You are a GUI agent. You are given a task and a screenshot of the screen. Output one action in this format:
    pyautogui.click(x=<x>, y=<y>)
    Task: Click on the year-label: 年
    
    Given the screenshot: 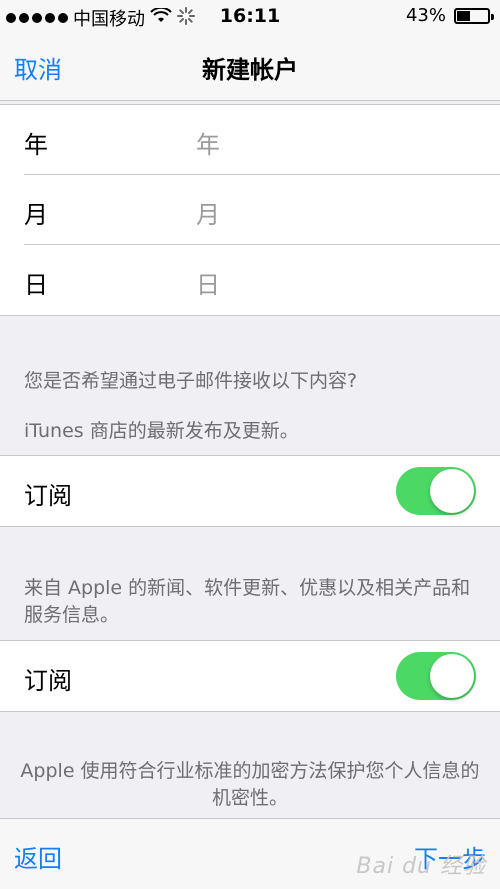 What is the action you would take?
    pyautogui.click(x=36, y=145)
    